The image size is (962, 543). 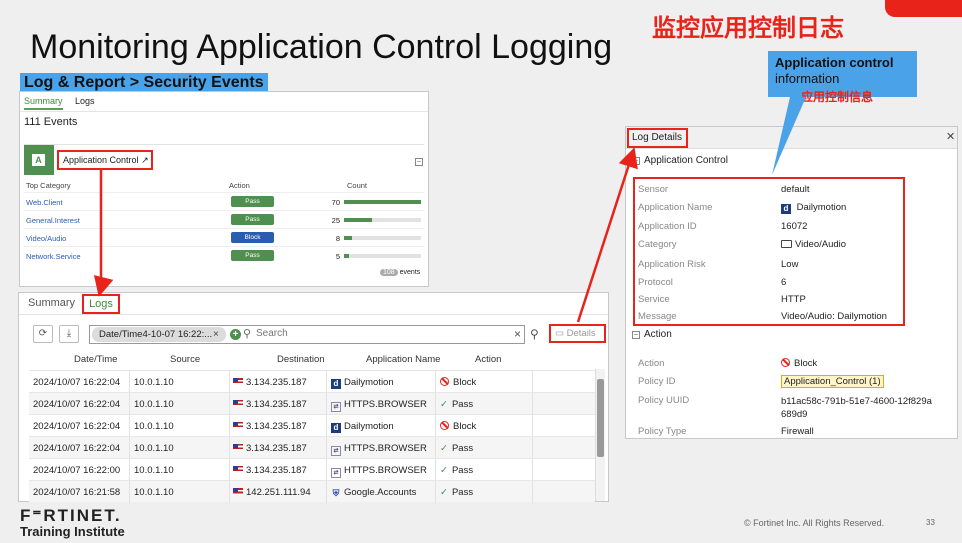 What do you see at coordinates (71, 515) in the screenshot?
I see `fortinet-logo: F⁼RTINET.` at bounding box center [71, 515].